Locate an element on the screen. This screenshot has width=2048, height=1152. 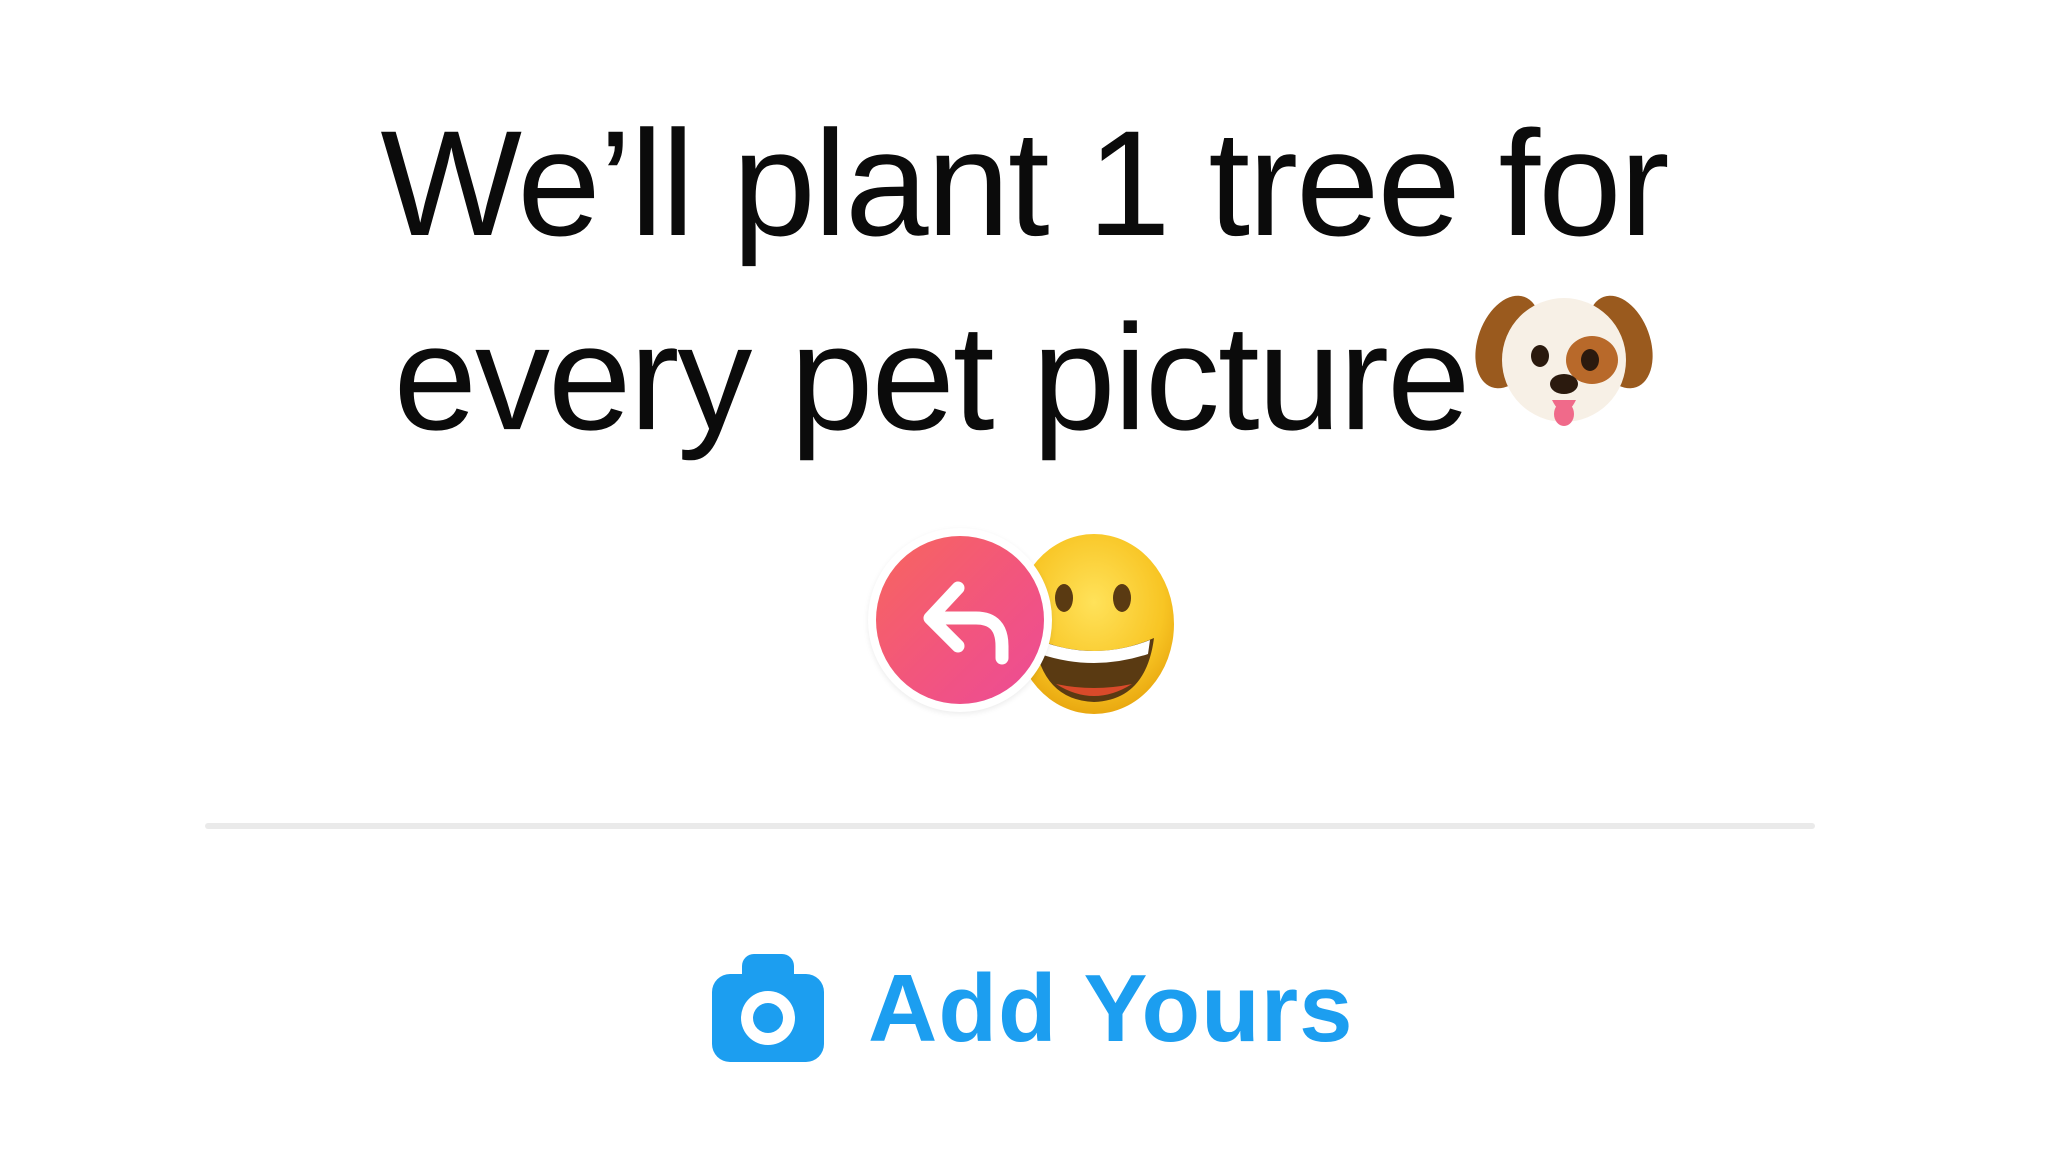
add-yours-button: Add Yours is located at coordinates (1030, 1009).